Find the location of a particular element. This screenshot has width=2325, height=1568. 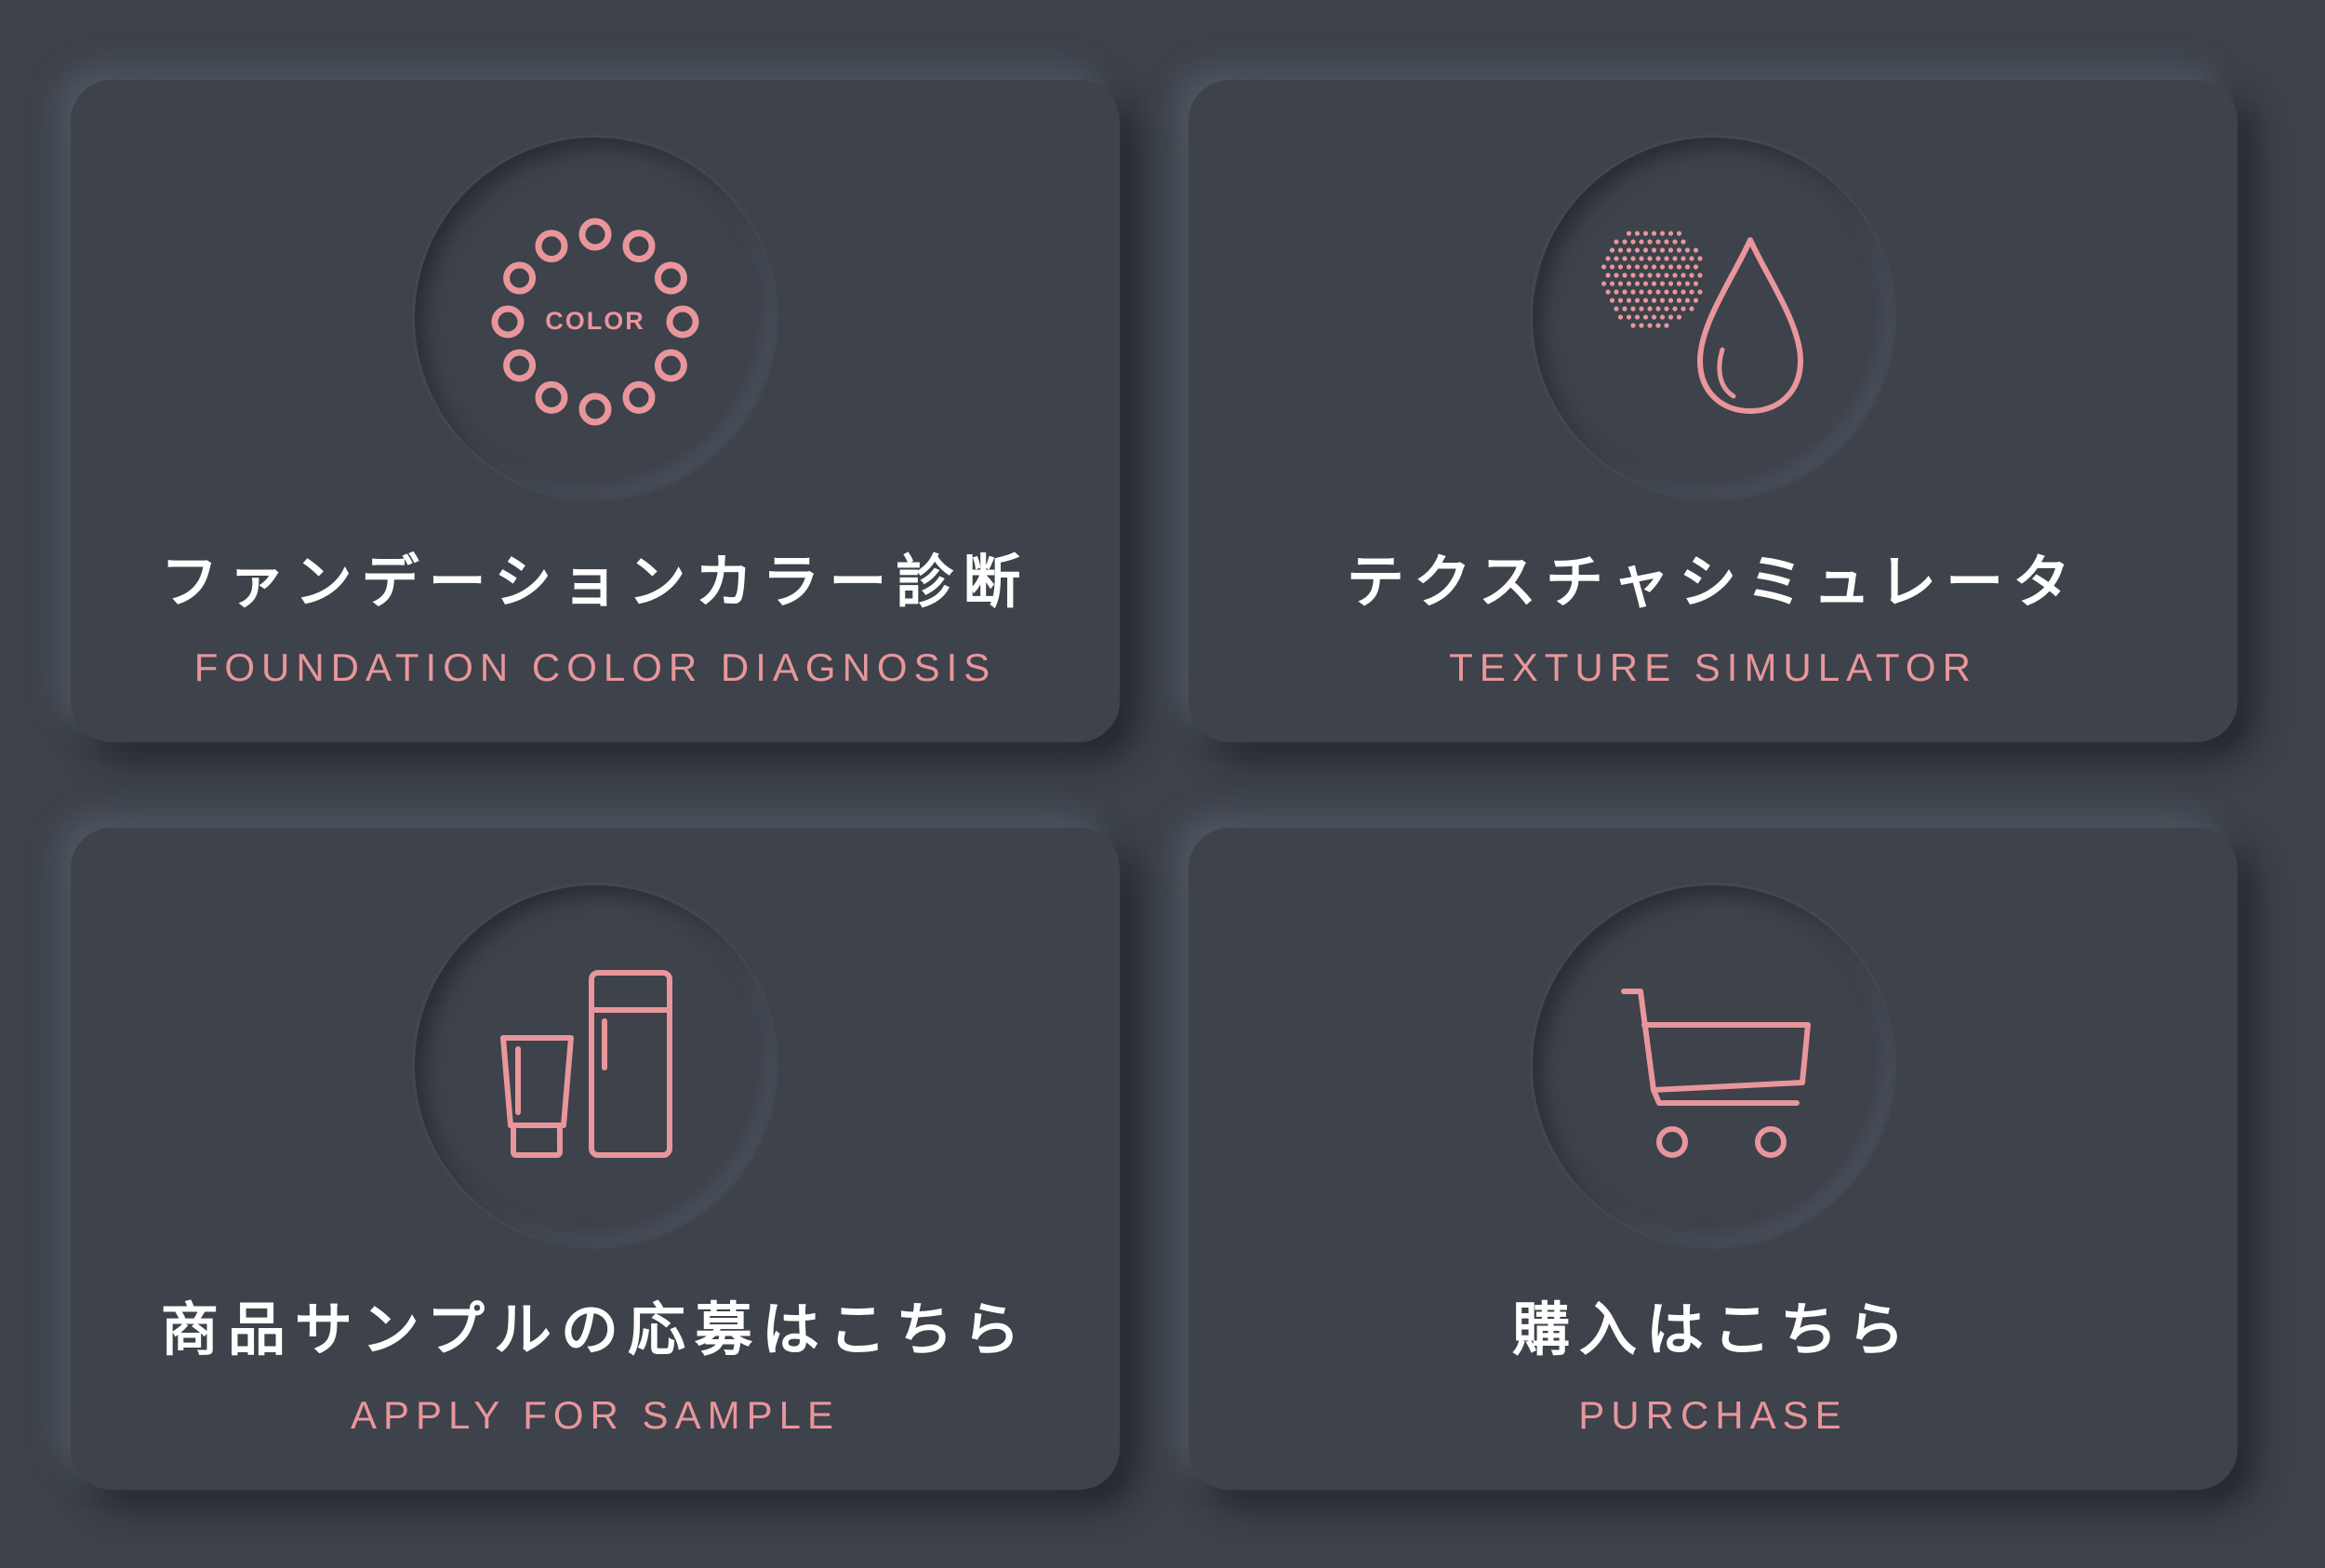

texture-drop-icon is located at coordinates (1702, 322).